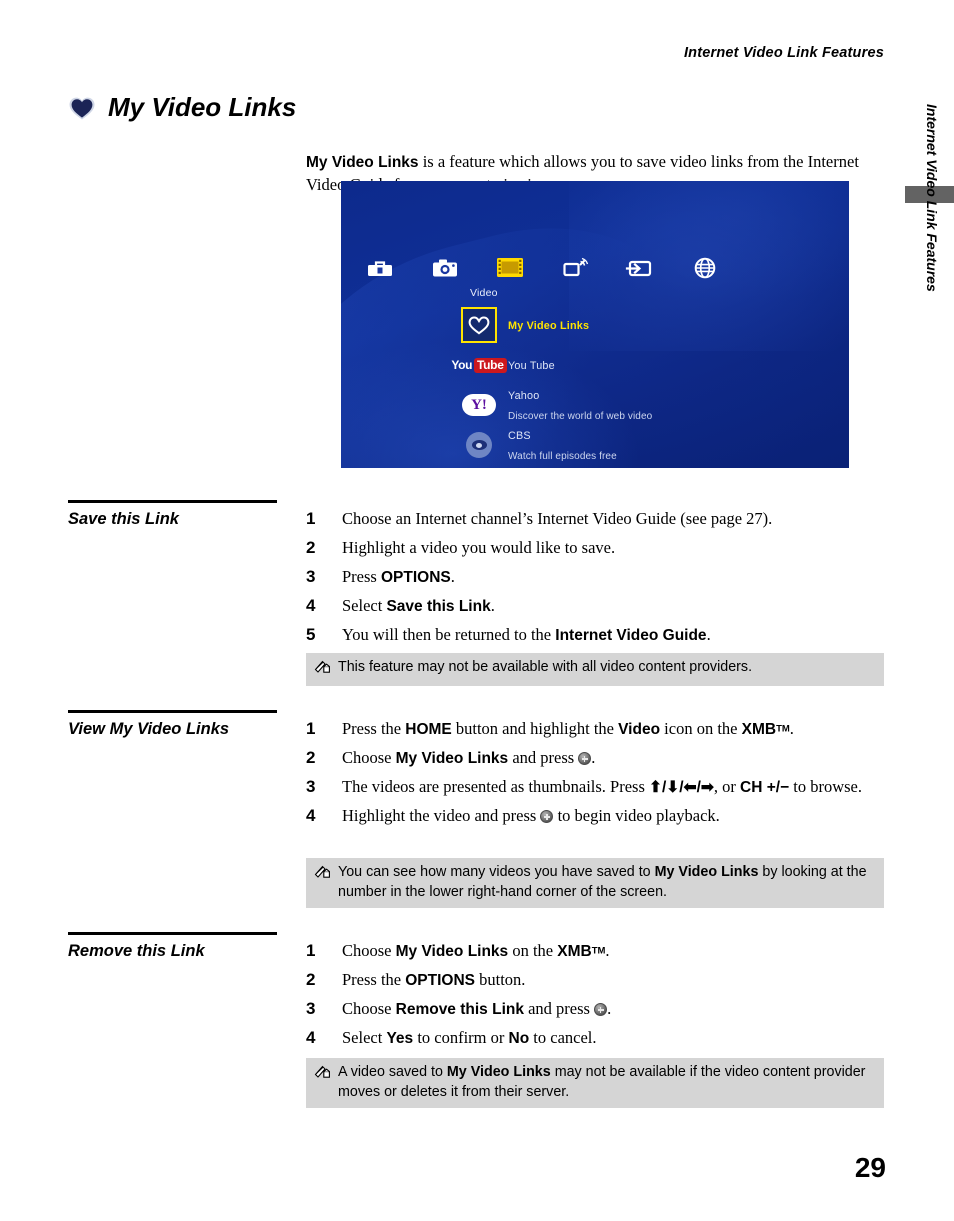 The height and width of the screenshot is (1221, 954). I want to click on xmb-item-title: CBS, so click(519, 436).